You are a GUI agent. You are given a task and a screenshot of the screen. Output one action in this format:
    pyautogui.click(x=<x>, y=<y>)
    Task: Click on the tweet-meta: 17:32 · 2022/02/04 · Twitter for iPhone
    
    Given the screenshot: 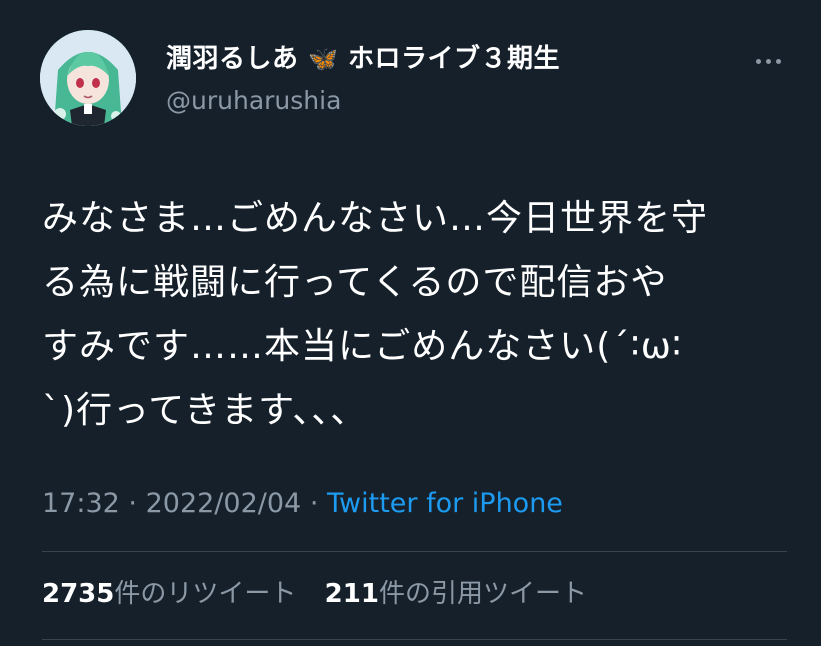 What is the action you would take?
    pyautogui.click(x=302, y=504)
    